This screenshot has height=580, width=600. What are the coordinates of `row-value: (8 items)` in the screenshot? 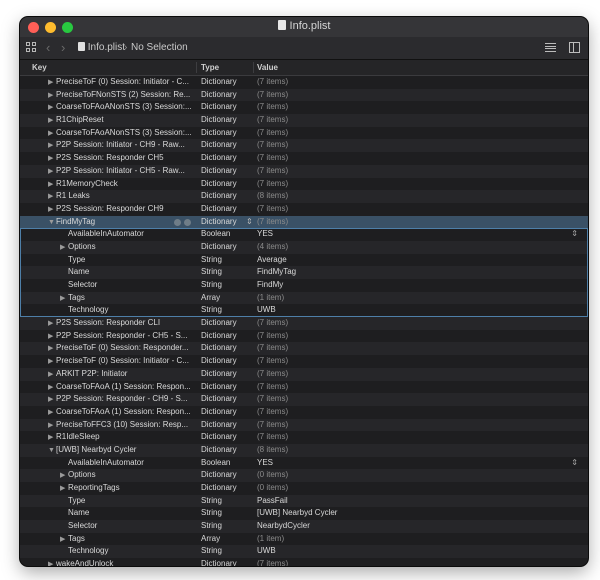 It's located at (417, 196).